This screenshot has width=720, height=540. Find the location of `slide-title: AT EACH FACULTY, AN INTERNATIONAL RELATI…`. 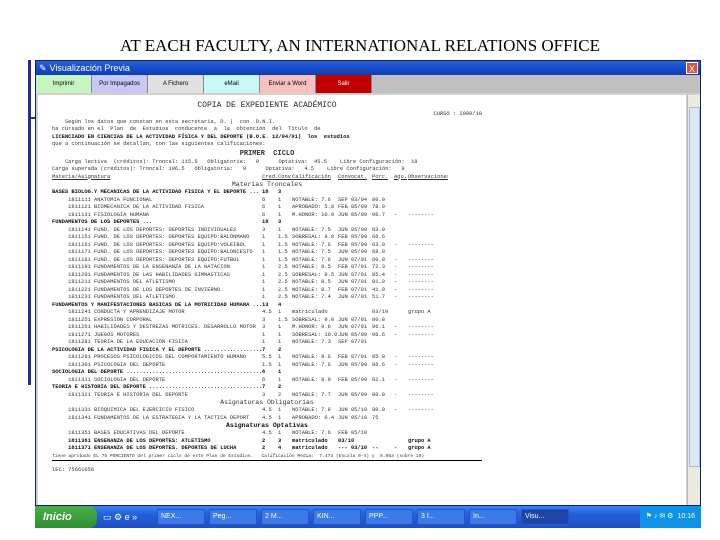

slide-title: AT EACH FACULTY, AN INTERNATIONAL RELATI… is located at coordinates (360, 45).